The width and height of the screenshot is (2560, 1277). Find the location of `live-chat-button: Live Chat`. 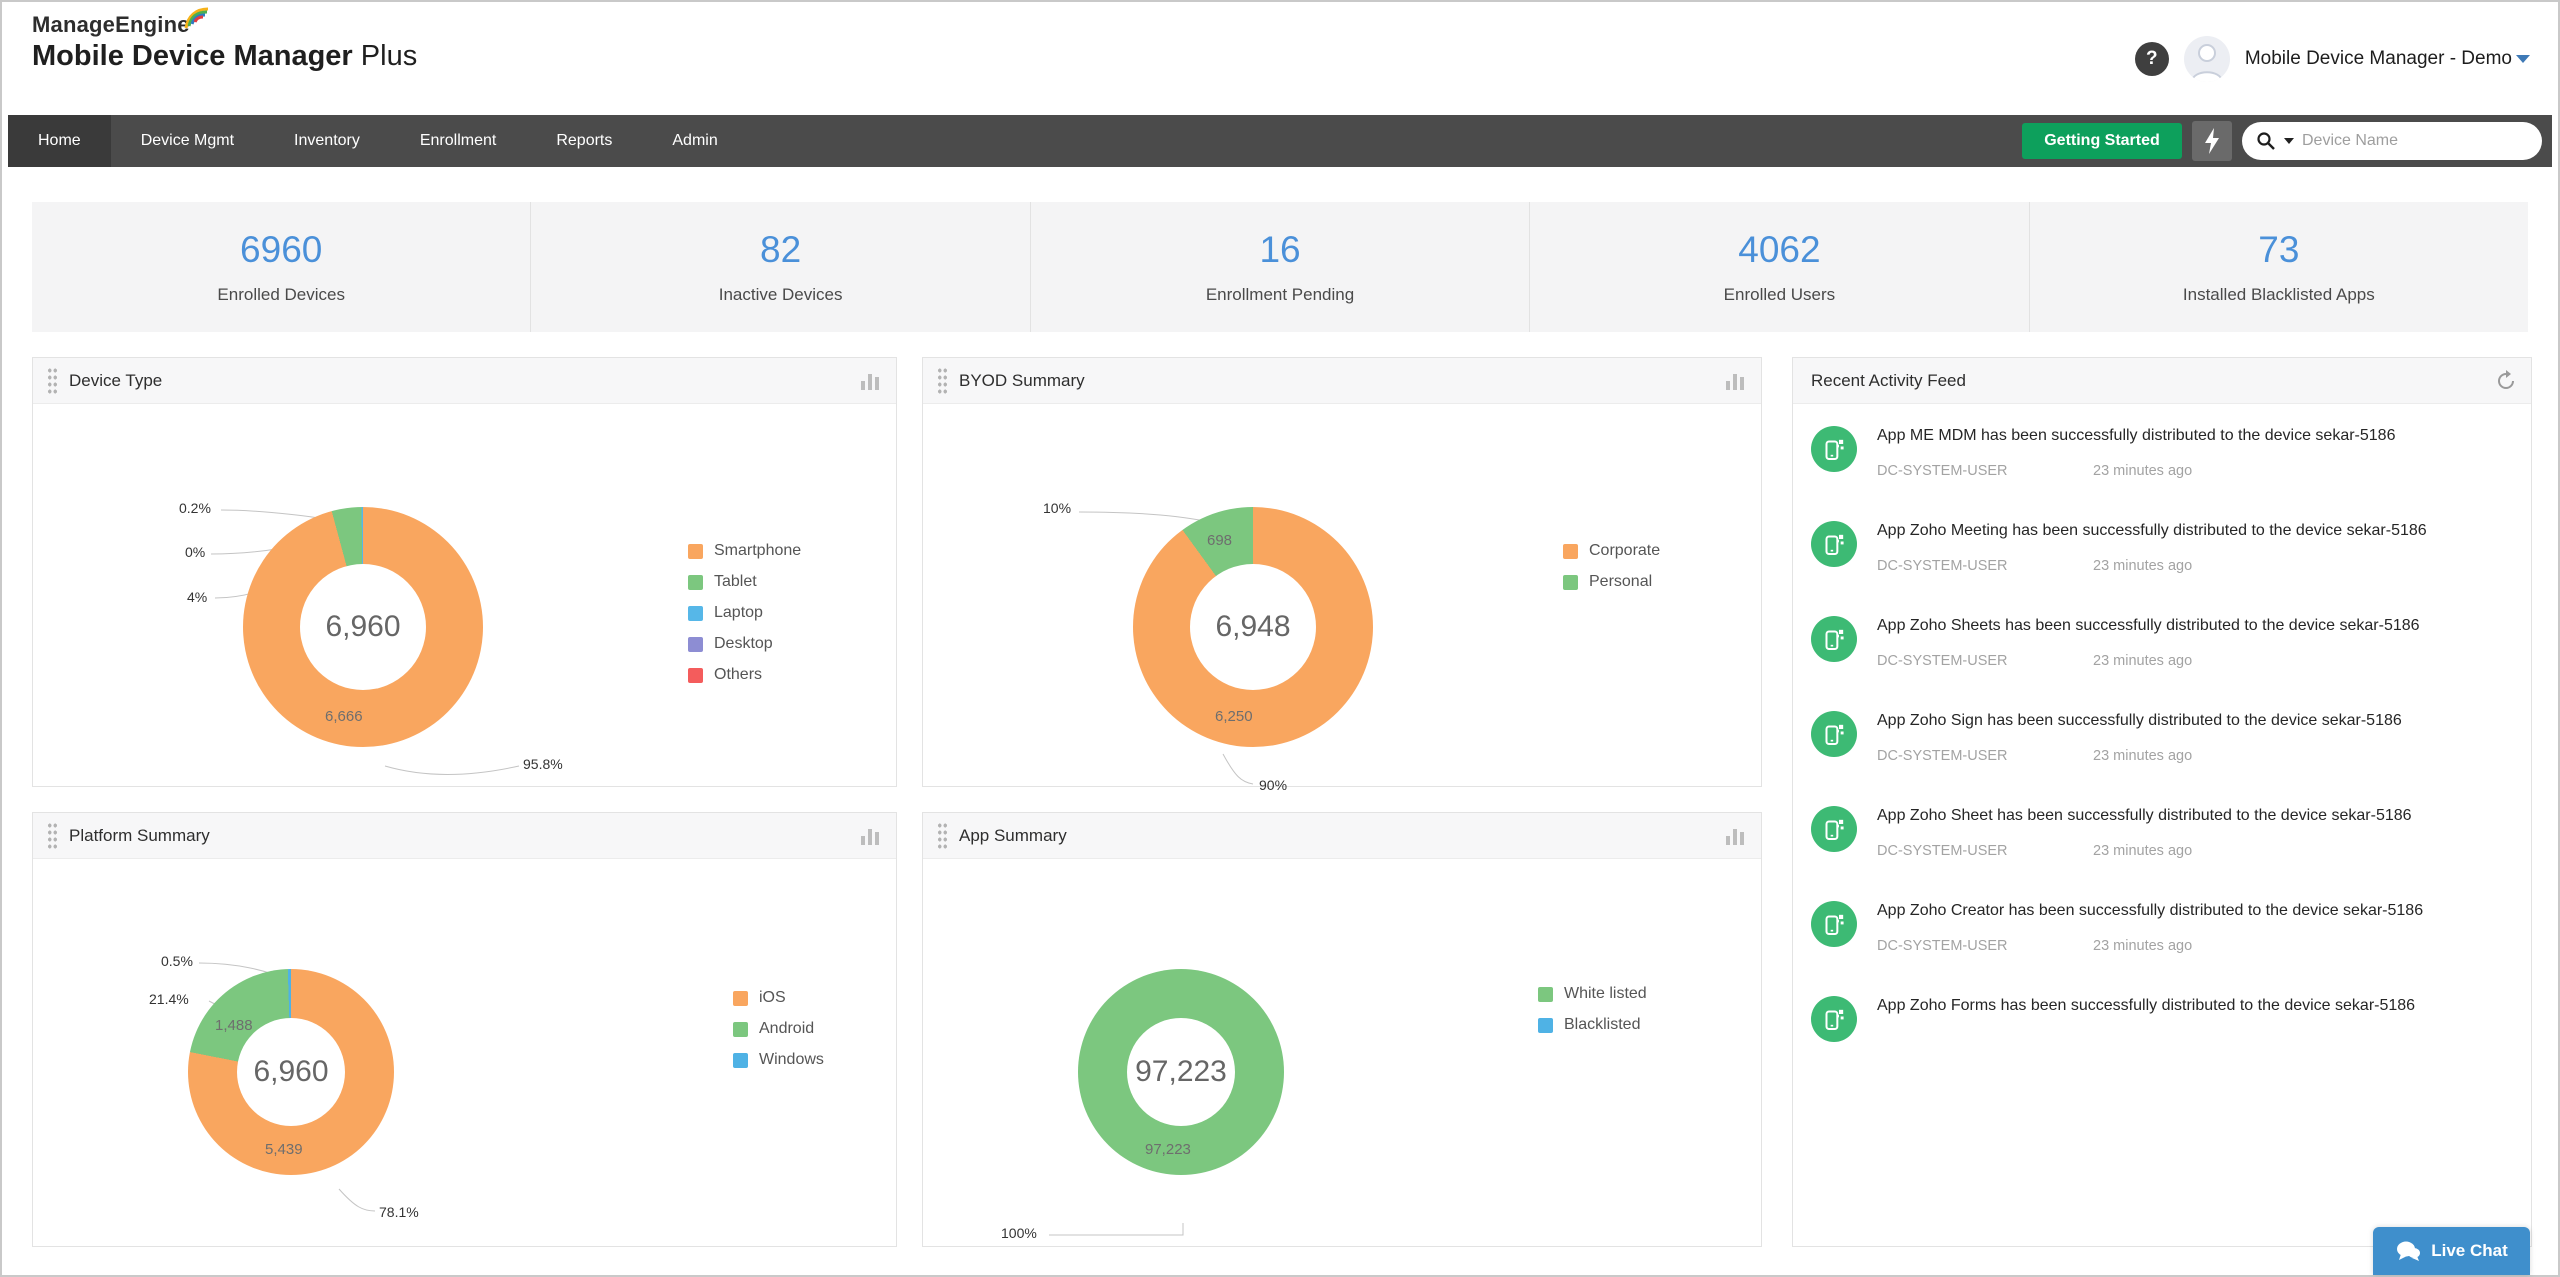

live-chat-button: Live Chat is located at coordinates (2451, 1251).